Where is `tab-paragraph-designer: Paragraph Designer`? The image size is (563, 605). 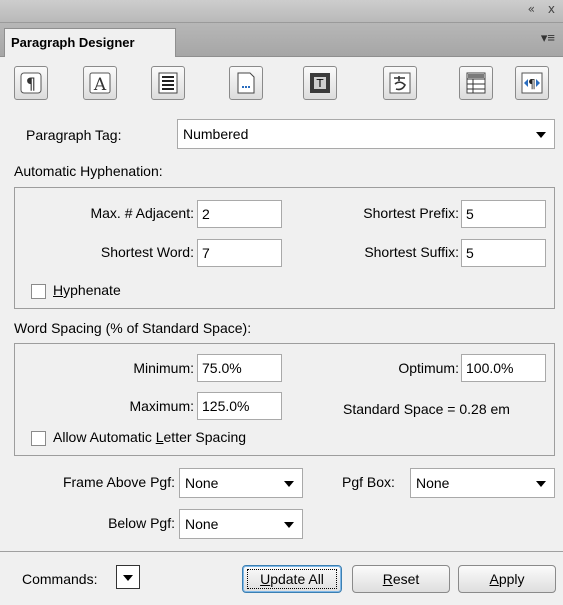 tab-paragraph-designer: Paragraph Designer is located at coordinates (90, 42).